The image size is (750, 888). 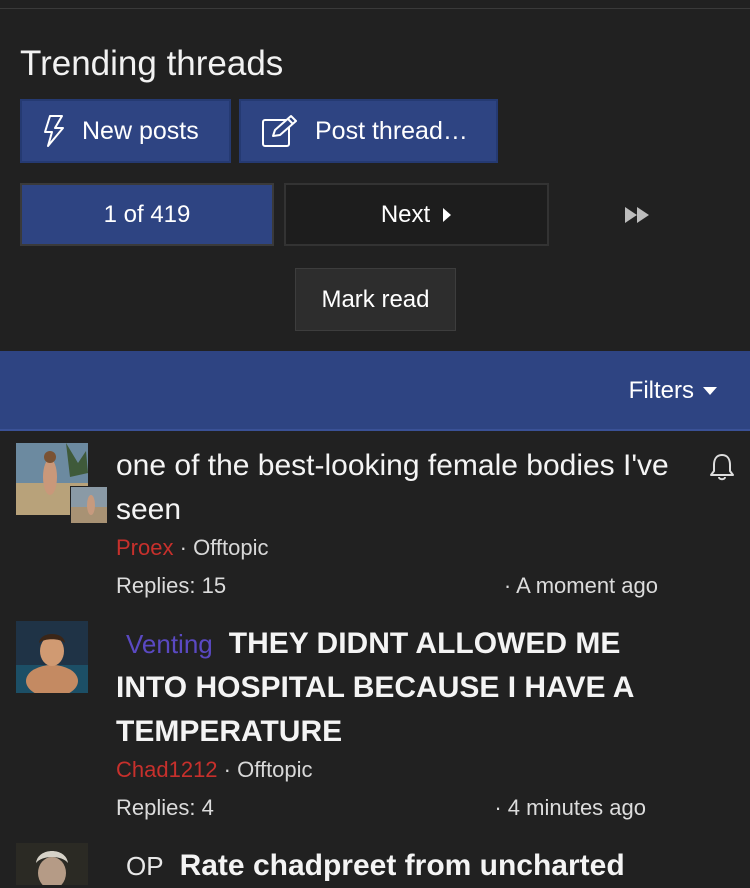 I want to click on mark-read-button: Mark read, so click(x=375, y=299).